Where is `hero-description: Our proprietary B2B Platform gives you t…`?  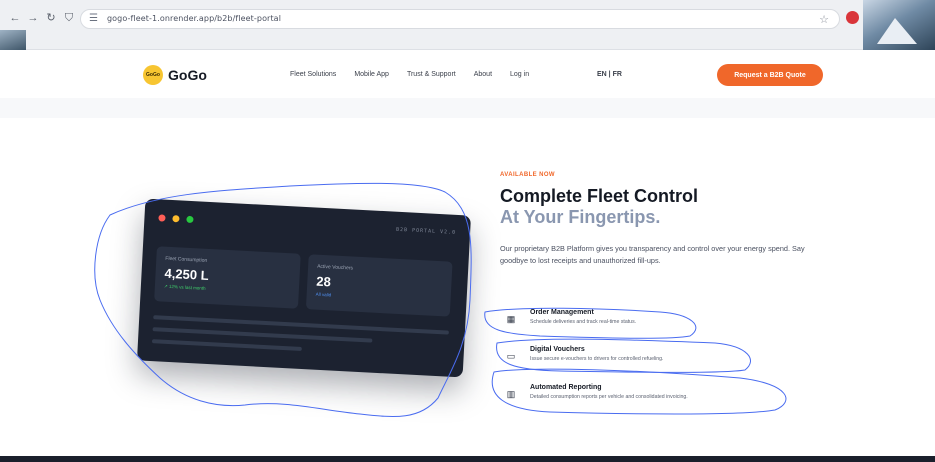 hero-description: Our proprietary B2B Platform gives you t… is located at coordinates (652, 254).